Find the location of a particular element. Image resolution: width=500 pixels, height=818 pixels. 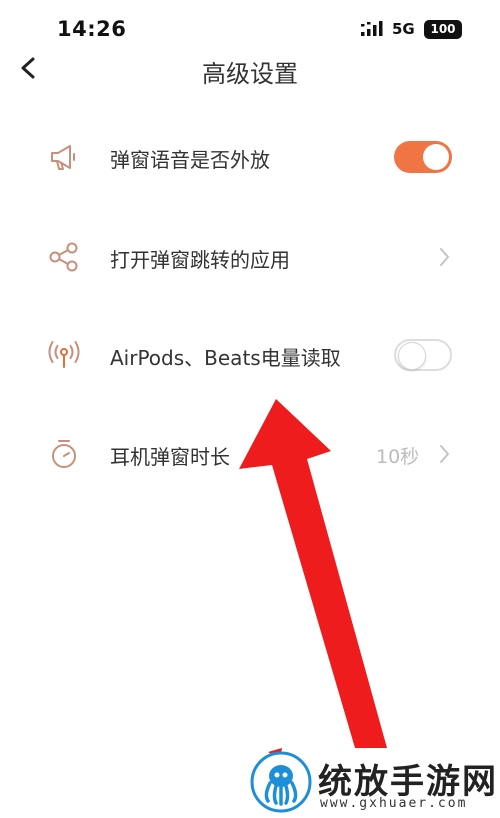

status-bar: 14:26 5G 100 is located at coordinates (250, 28).